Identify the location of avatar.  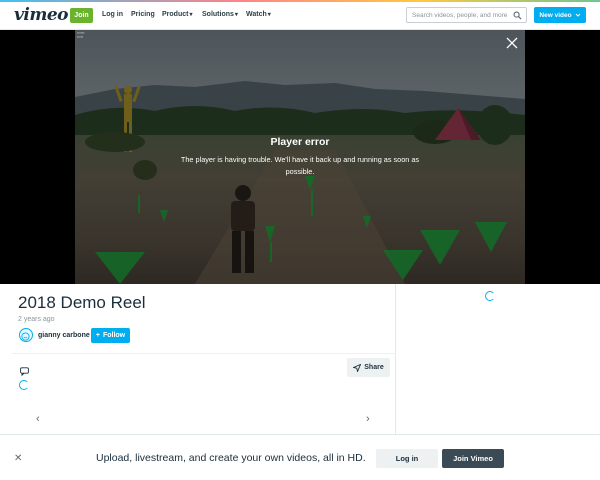
(26, 335).